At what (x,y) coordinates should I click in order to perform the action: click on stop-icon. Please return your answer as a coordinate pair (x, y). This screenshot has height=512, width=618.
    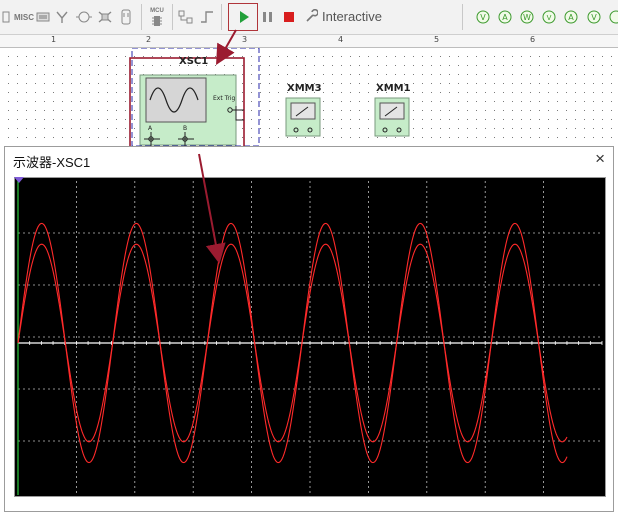
    Looking at the image, I should click on (289, 17).